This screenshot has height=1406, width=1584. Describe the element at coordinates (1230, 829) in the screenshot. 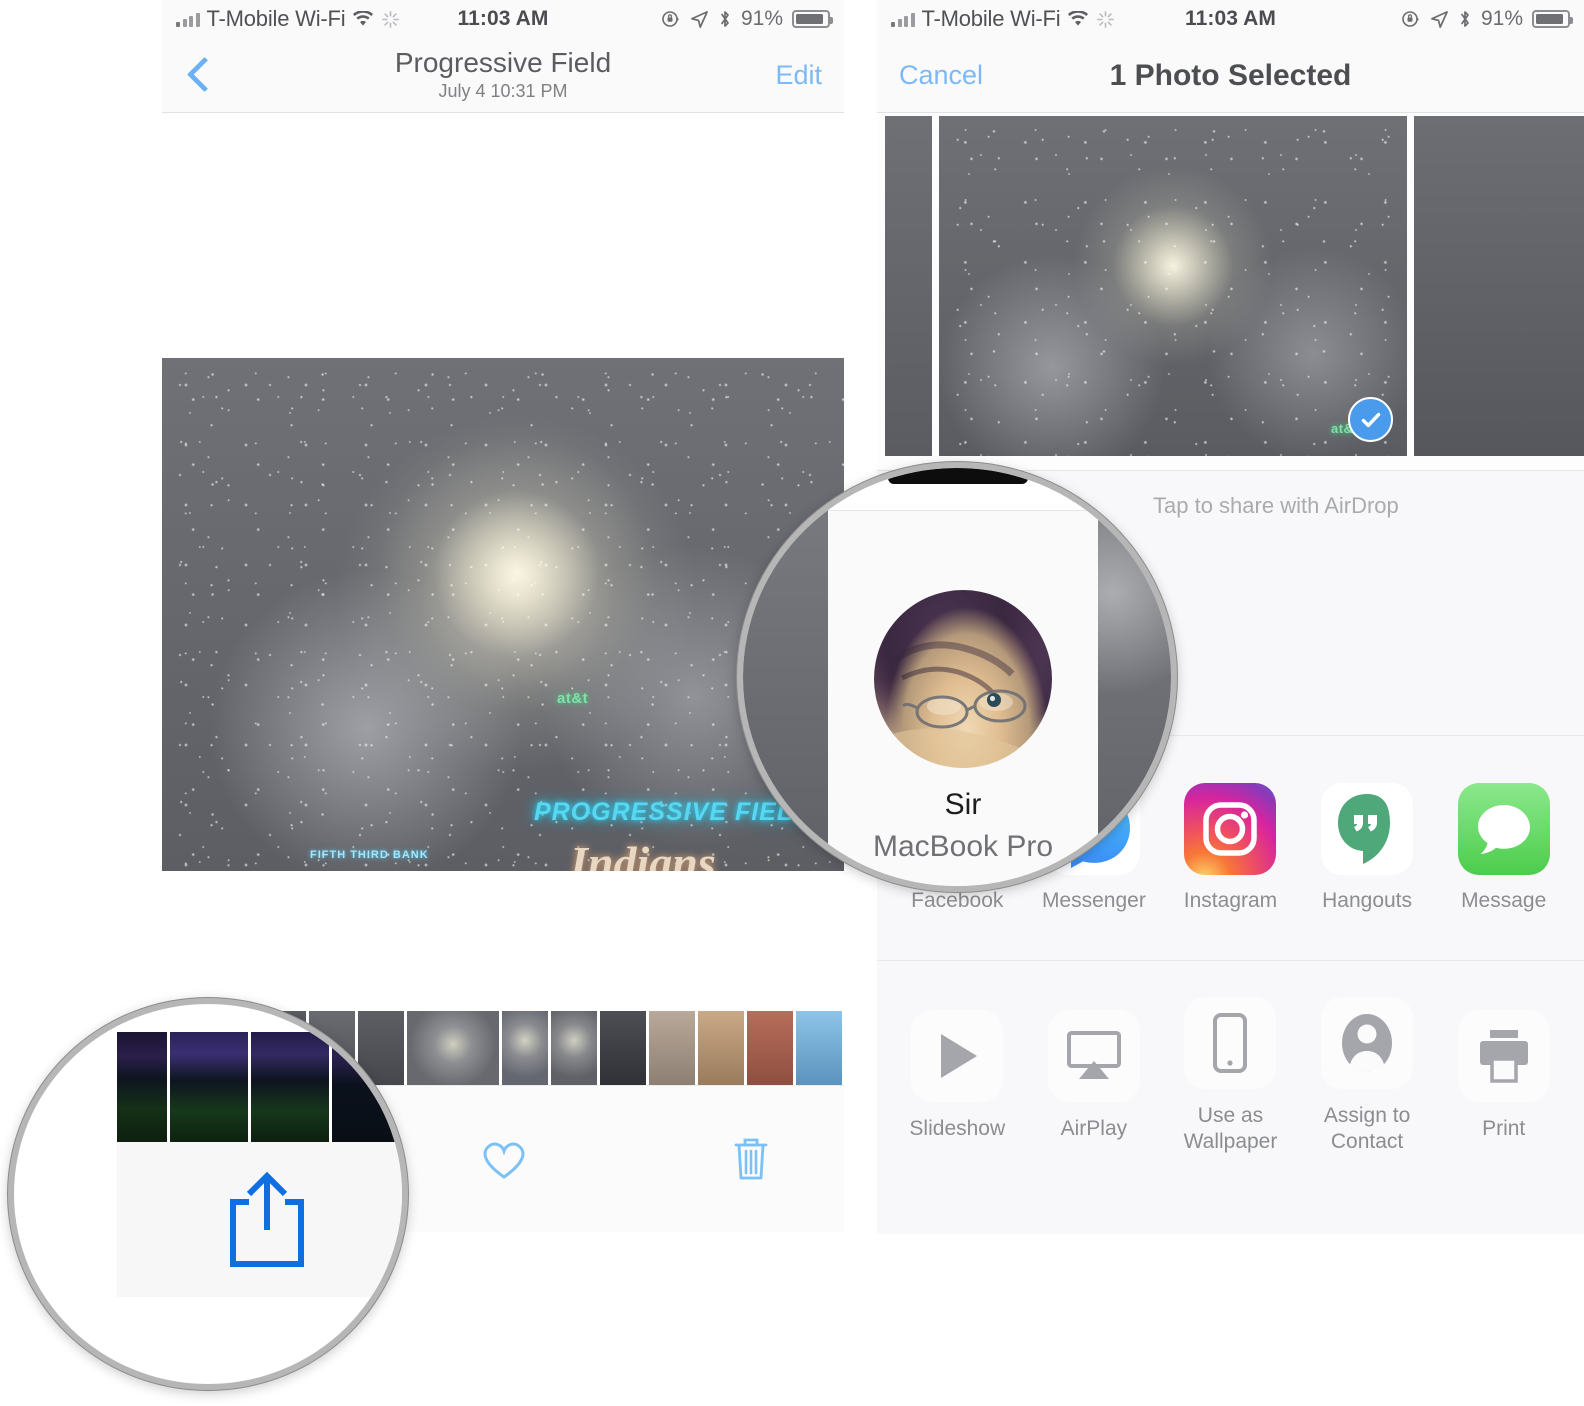

I see `instagram-icon` at that location.